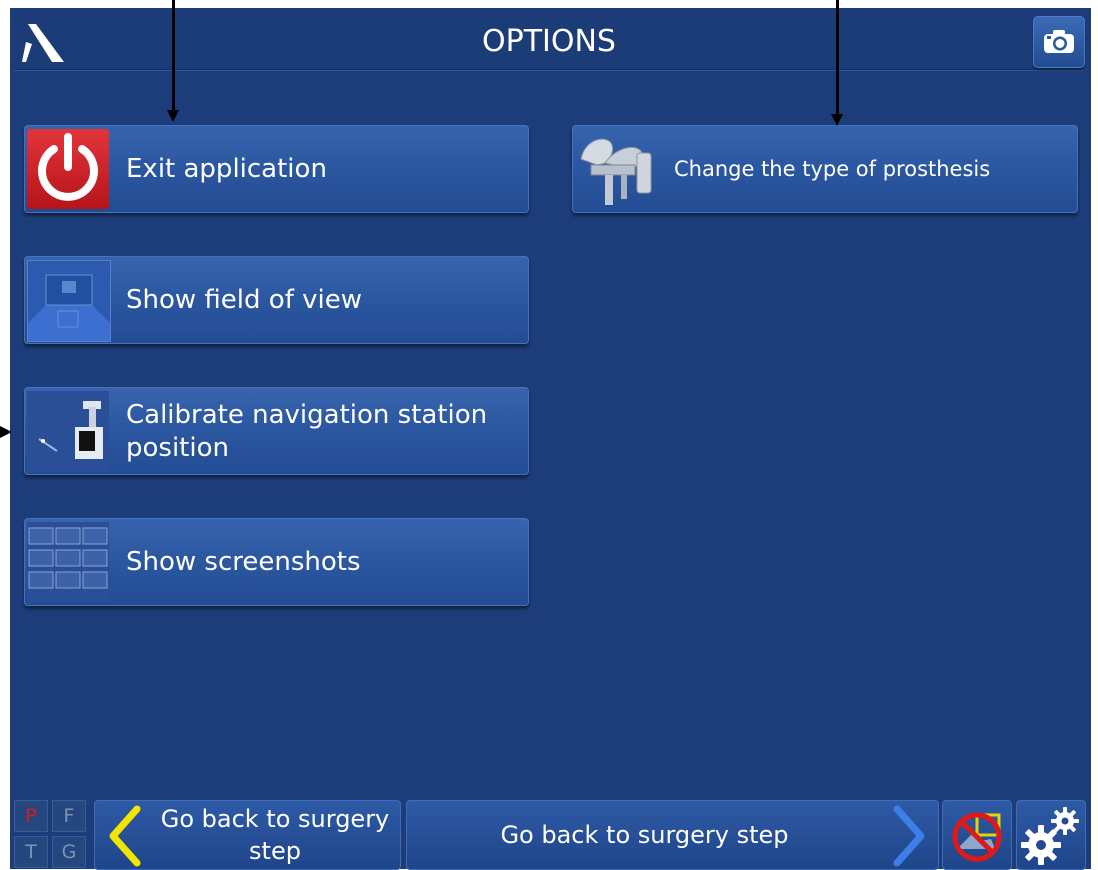 This screenshot has width=1098, height=870. What do you see at coordinates (69, 816) in the screenshot?
I see `indicator-f: F` at bounding box center [69, 816].